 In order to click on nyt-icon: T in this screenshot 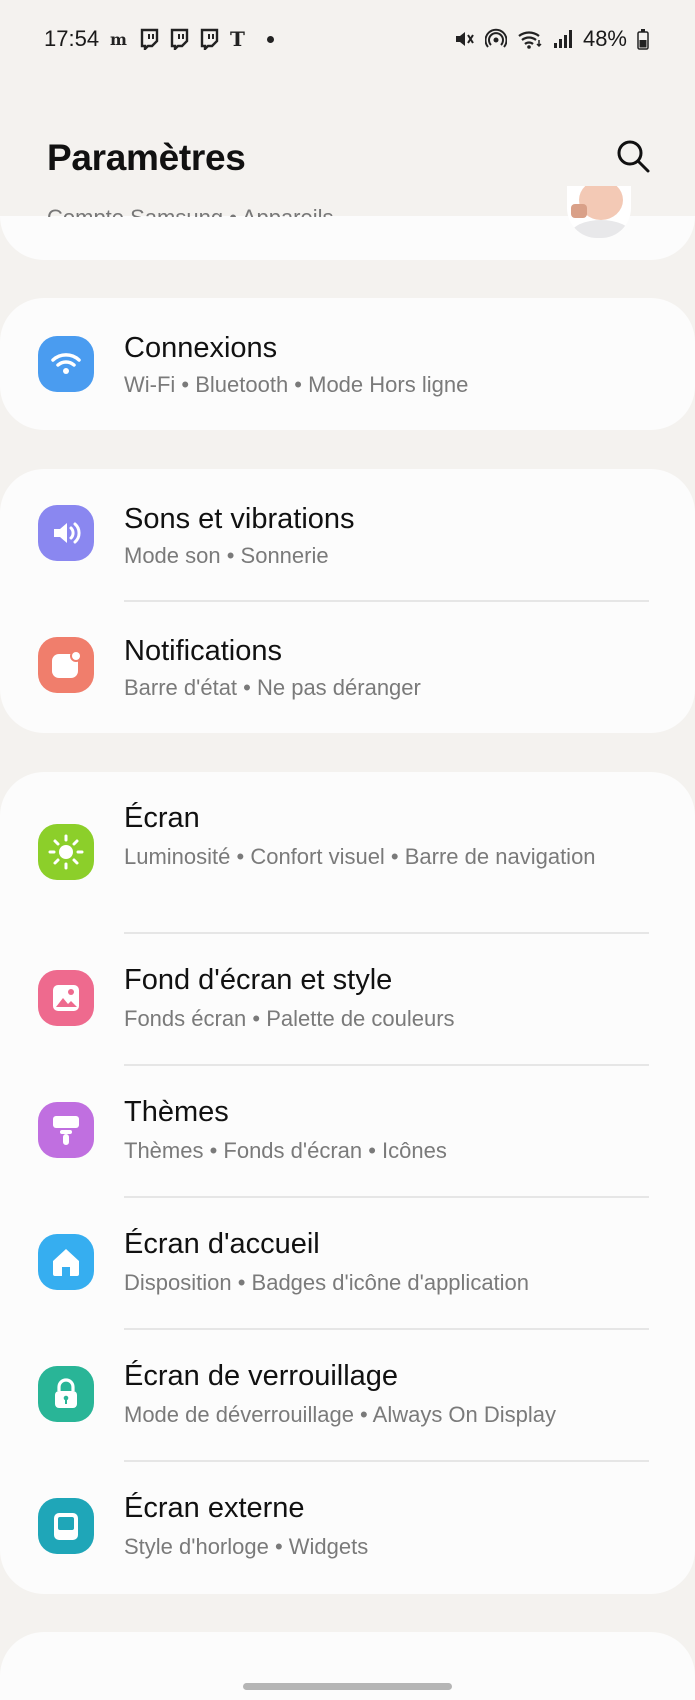, I will do `click(239, 39)`.